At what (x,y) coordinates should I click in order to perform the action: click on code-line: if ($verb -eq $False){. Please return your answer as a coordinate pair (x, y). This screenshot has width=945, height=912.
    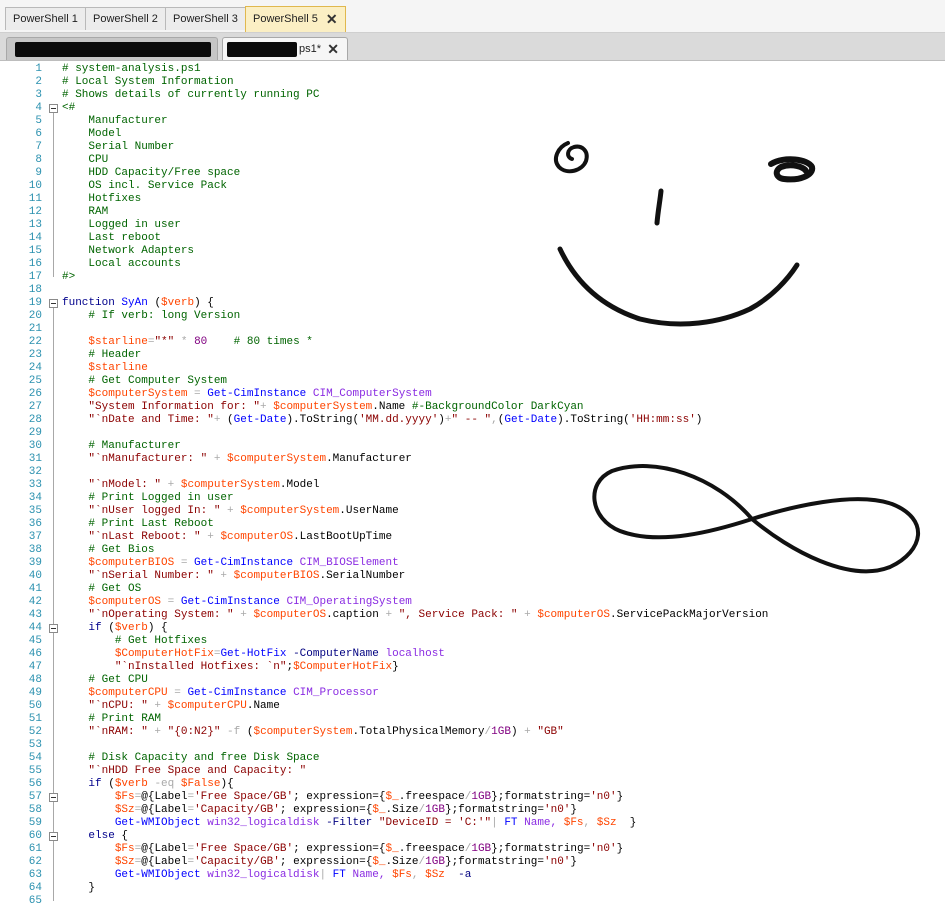
    Looking at the image, I should click on (147, 784).